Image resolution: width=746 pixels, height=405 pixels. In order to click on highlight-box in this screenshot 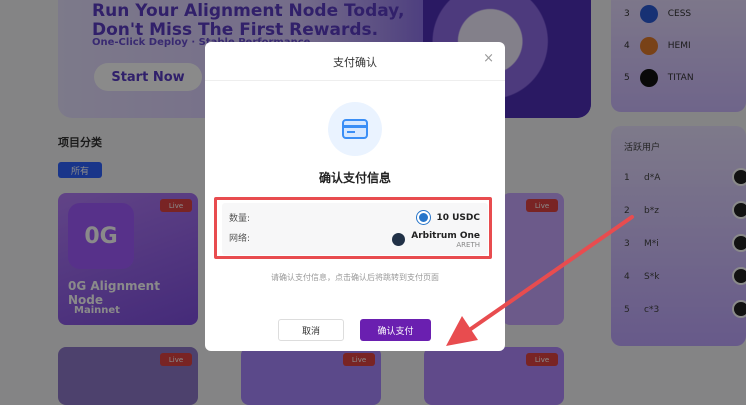, I will do `click(353, 228)`.